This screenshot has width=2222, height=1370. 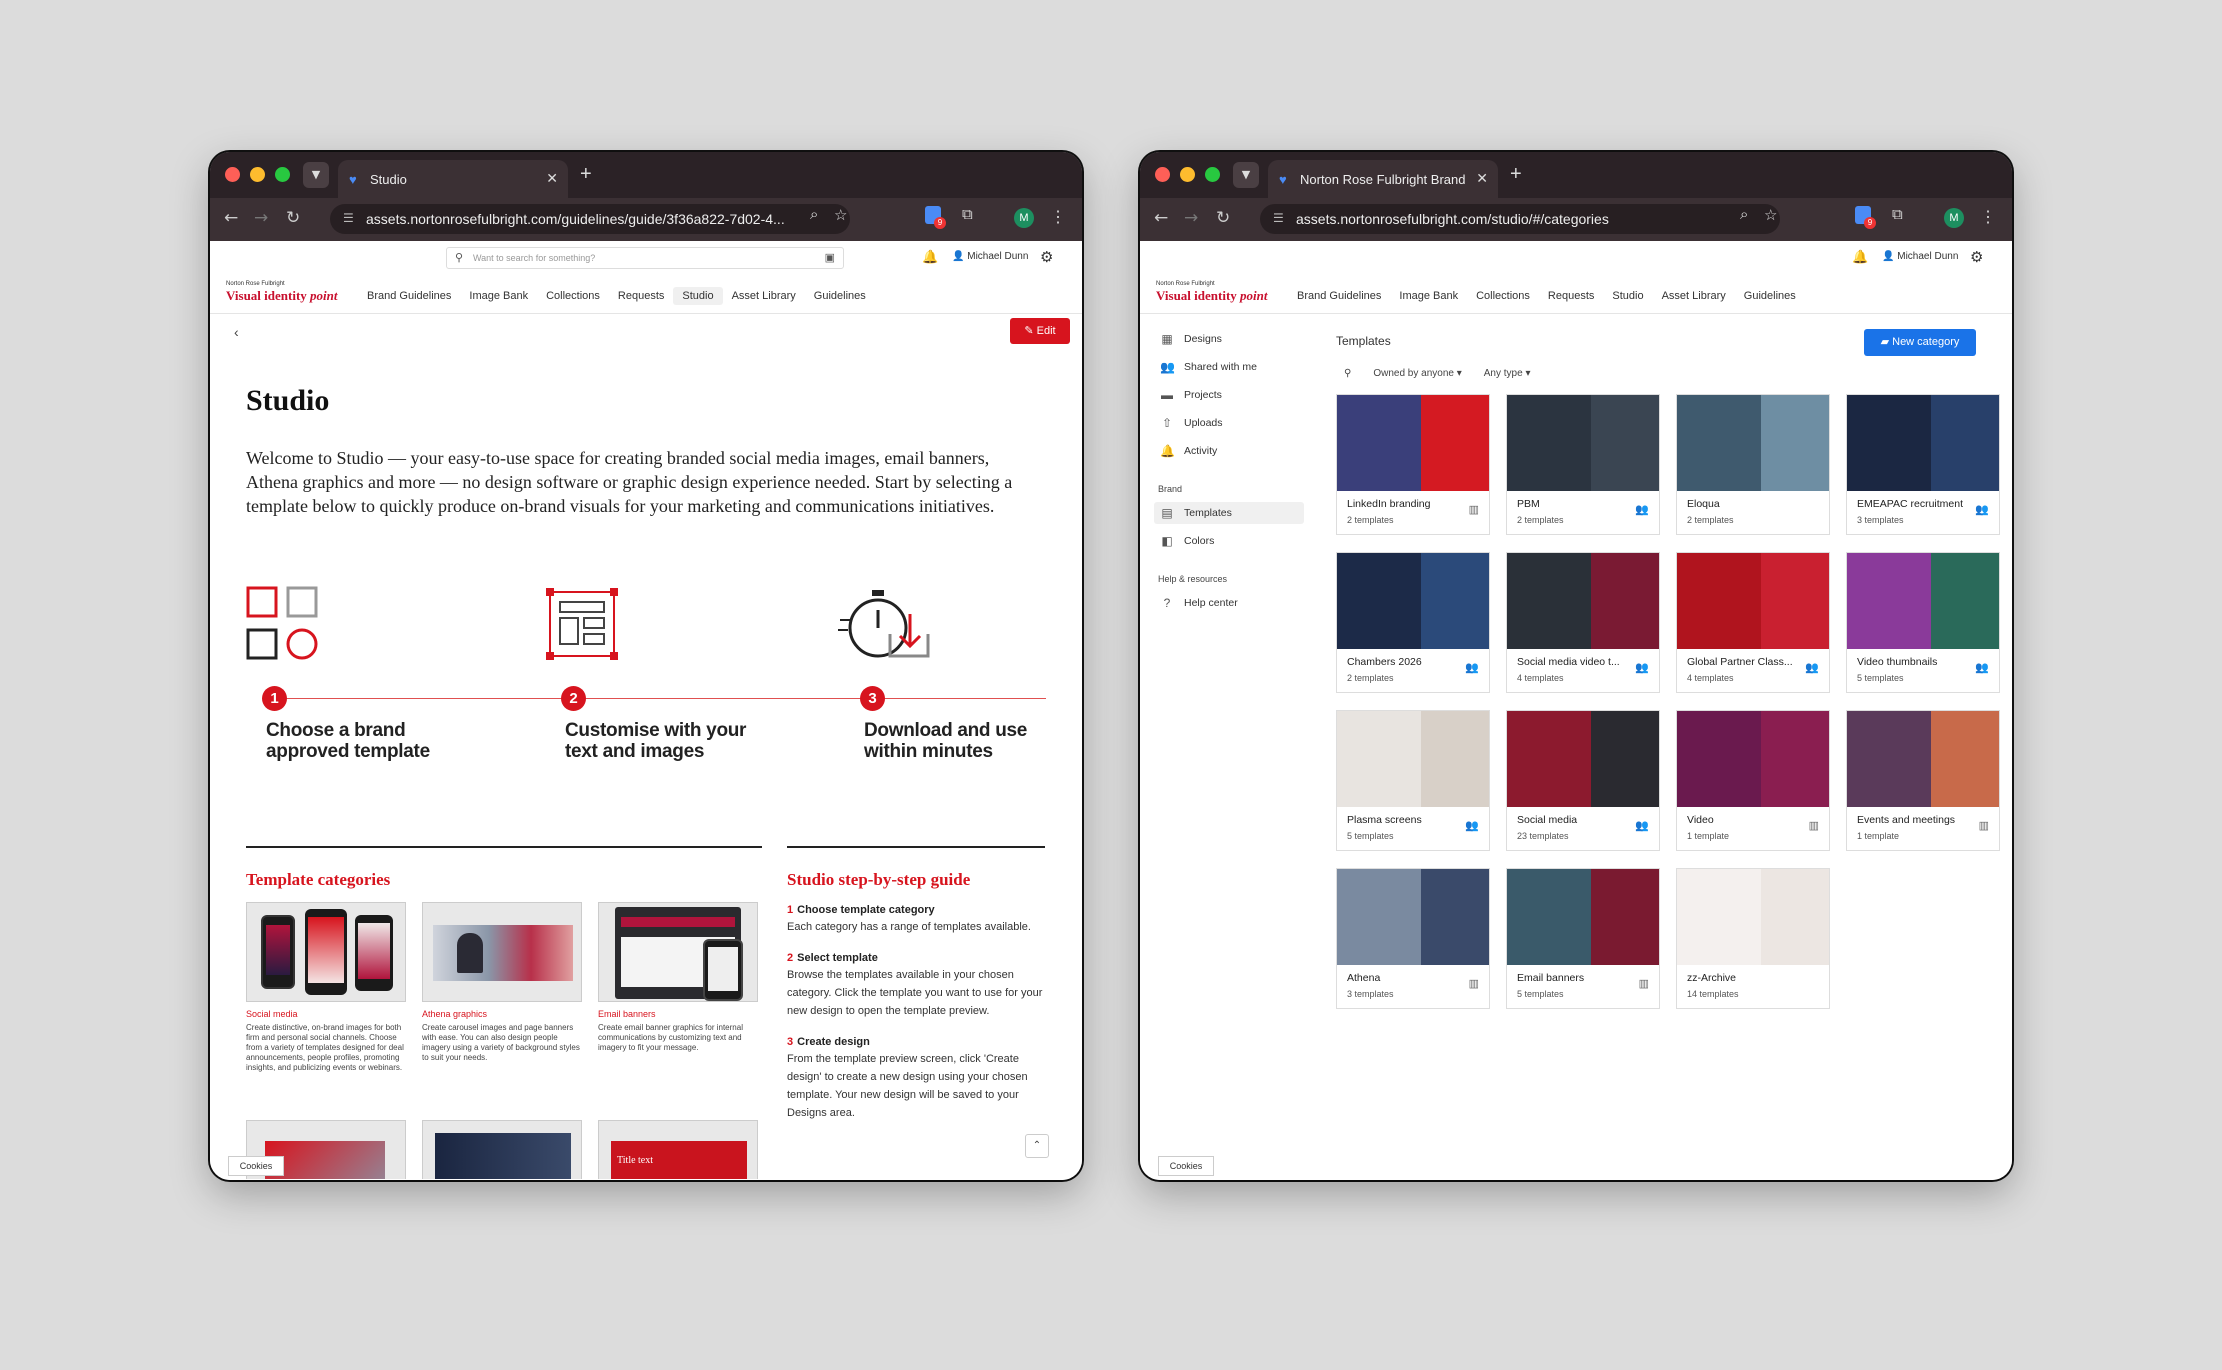 I want to click on close-window-button, so click(x=232, y=174).